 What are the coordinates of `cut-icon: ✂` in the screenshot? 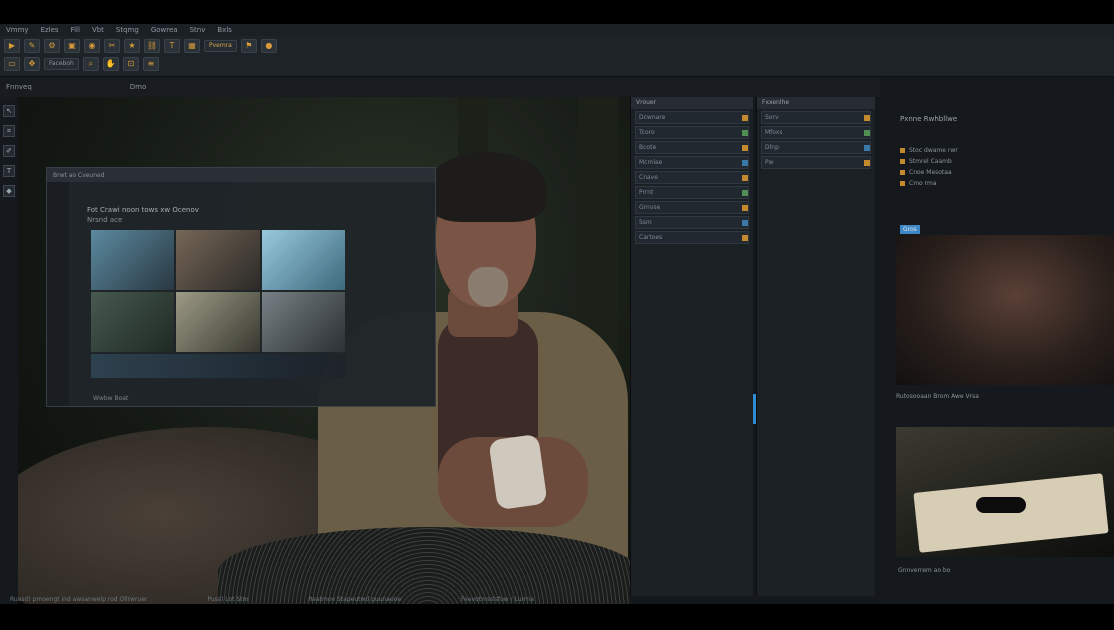 It's located at (112, 46).